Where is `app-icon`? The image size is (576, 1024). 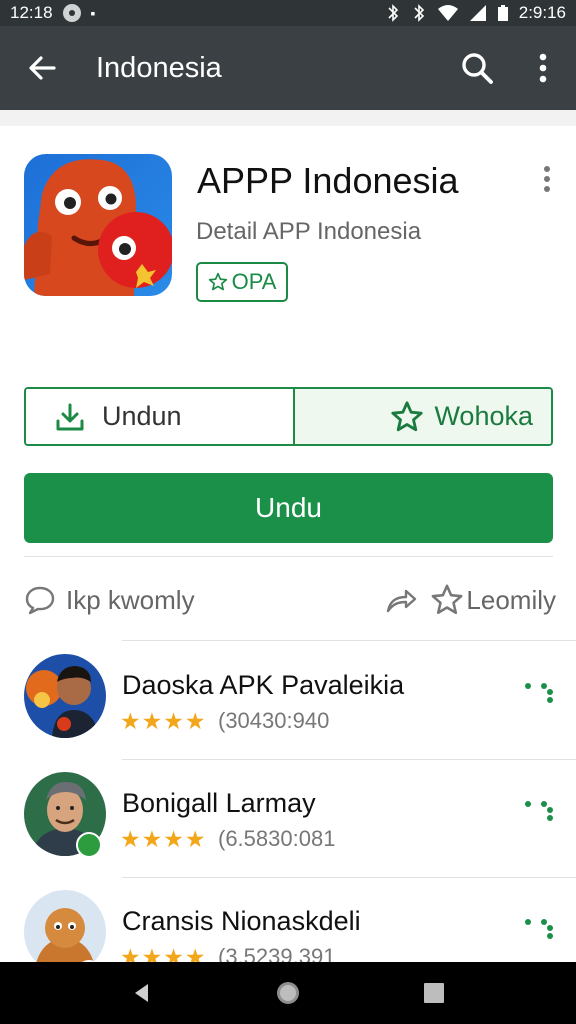
app-icon is located at coordinates (98, 225).